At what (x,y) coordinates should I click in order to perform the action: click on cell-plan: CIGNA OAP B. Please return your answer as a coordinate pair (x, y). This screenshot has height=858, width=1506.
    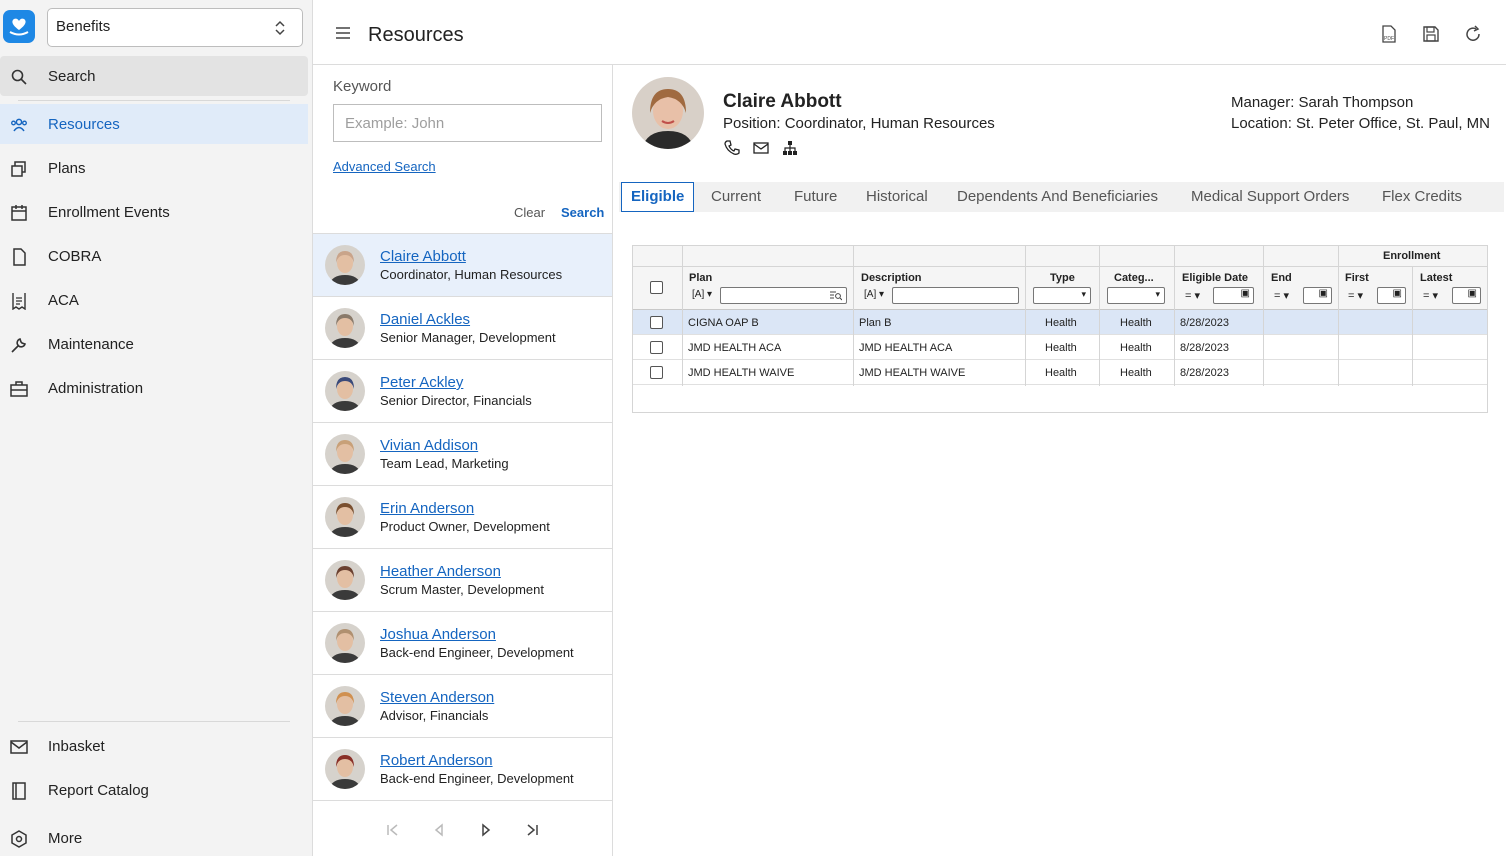
    Looking at the image, I should click on (723, 323).